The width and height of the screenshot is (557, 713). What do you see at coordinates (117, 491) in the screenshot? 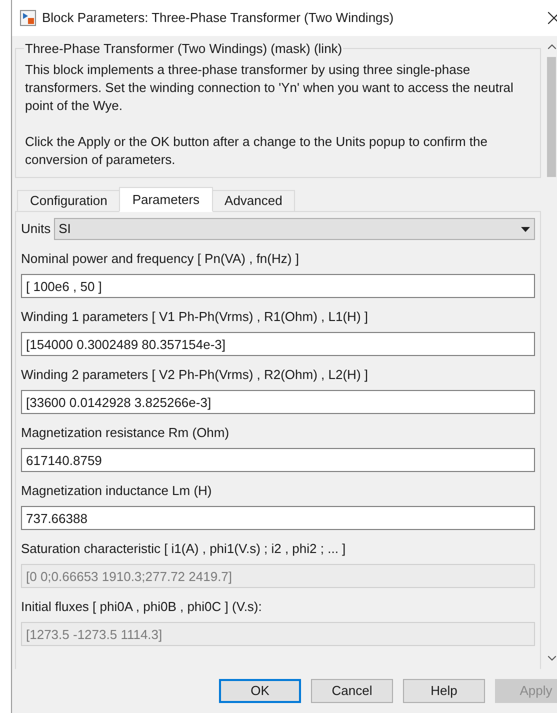
I see `field-label: Magnetization inductance Lm (H)` at bounding box center [117, 491].